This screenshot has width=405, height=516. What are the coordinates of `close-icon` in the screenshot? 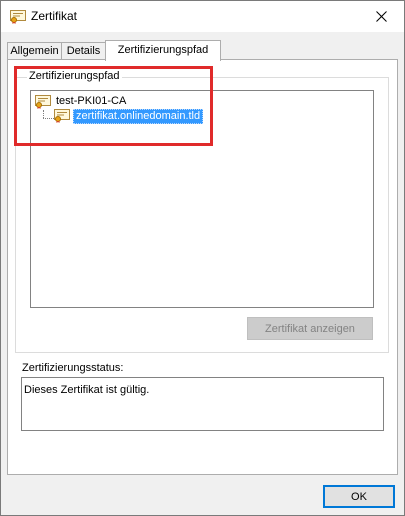 It's located at (381, 16).